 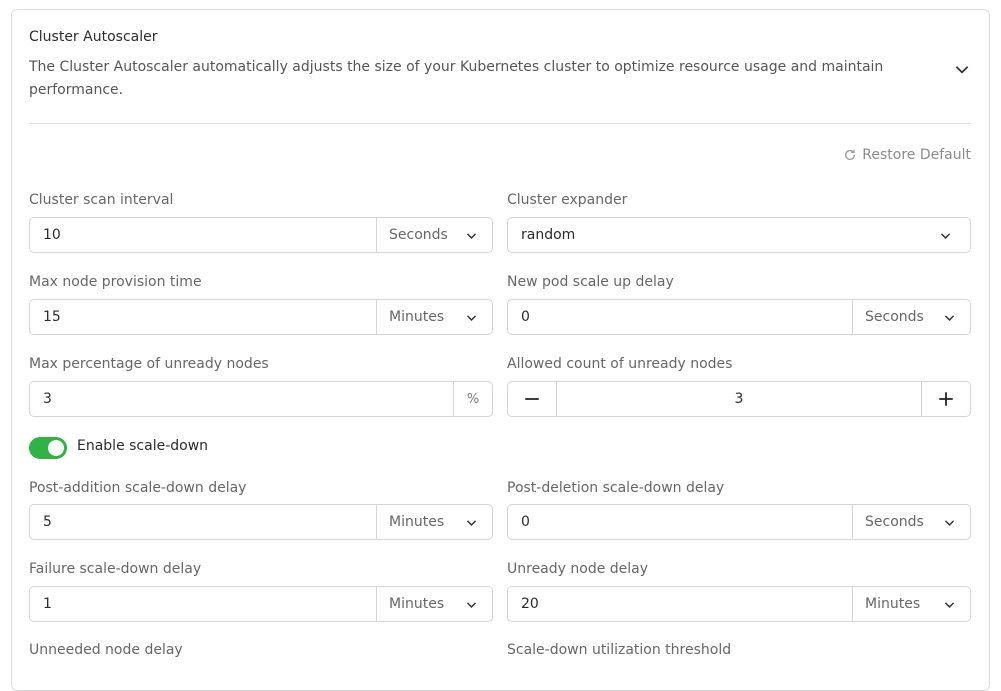 I want to click on scale-up-delay-label: New pod scale up delay, so click(x=590, y=282).